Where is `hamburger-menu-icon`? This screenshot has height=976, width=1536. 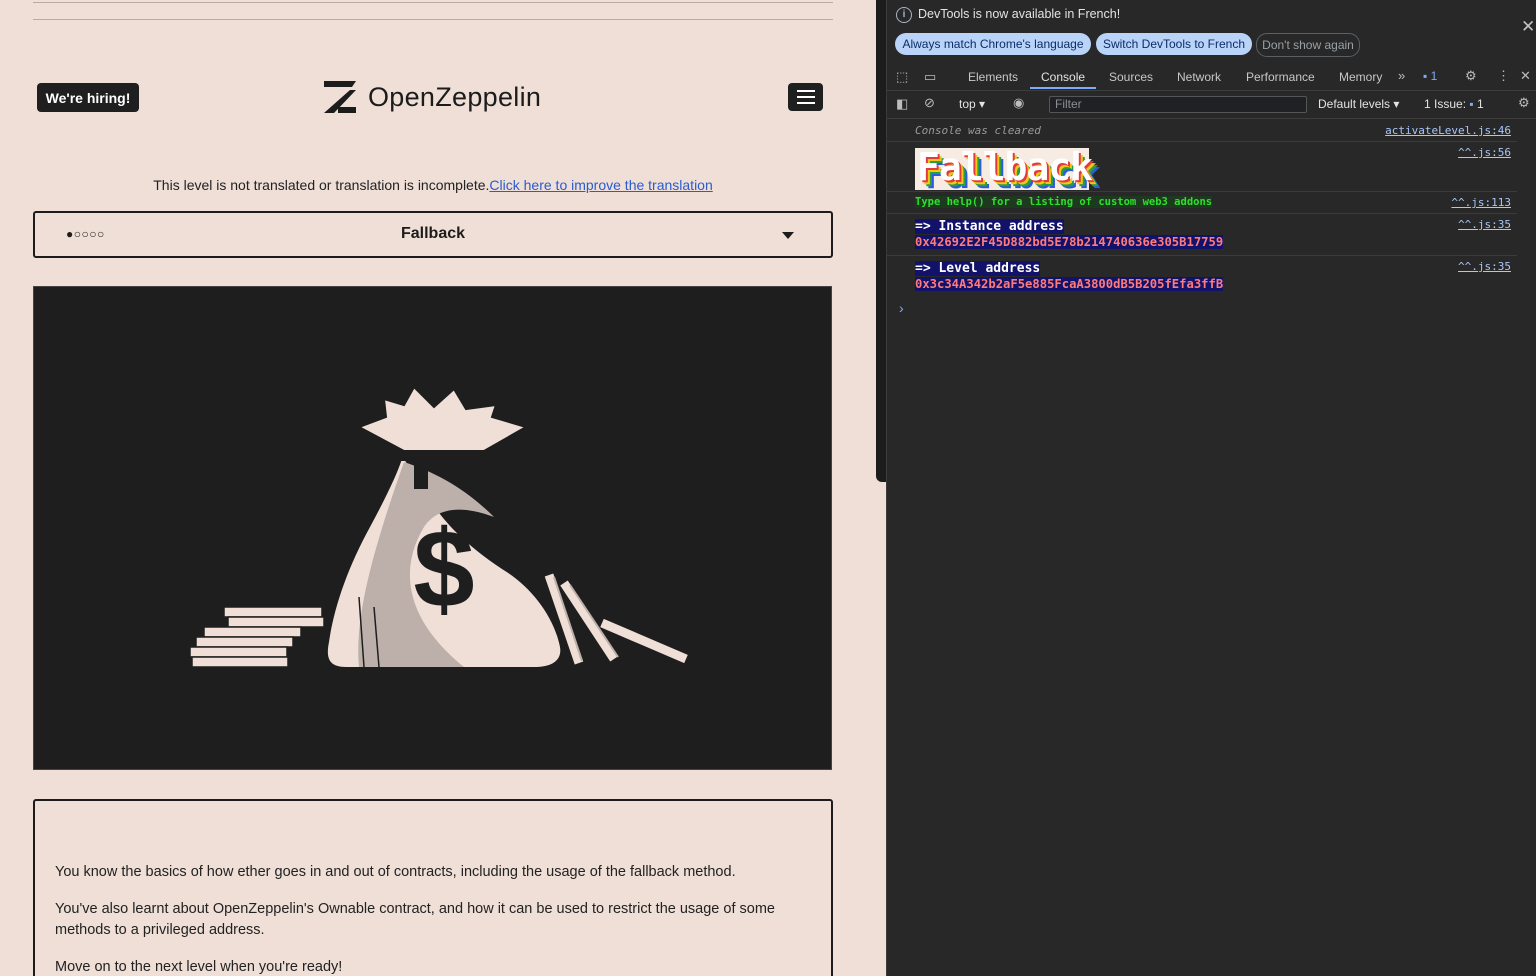
hamburger-menu-icon is located at coordinates (805, 97).